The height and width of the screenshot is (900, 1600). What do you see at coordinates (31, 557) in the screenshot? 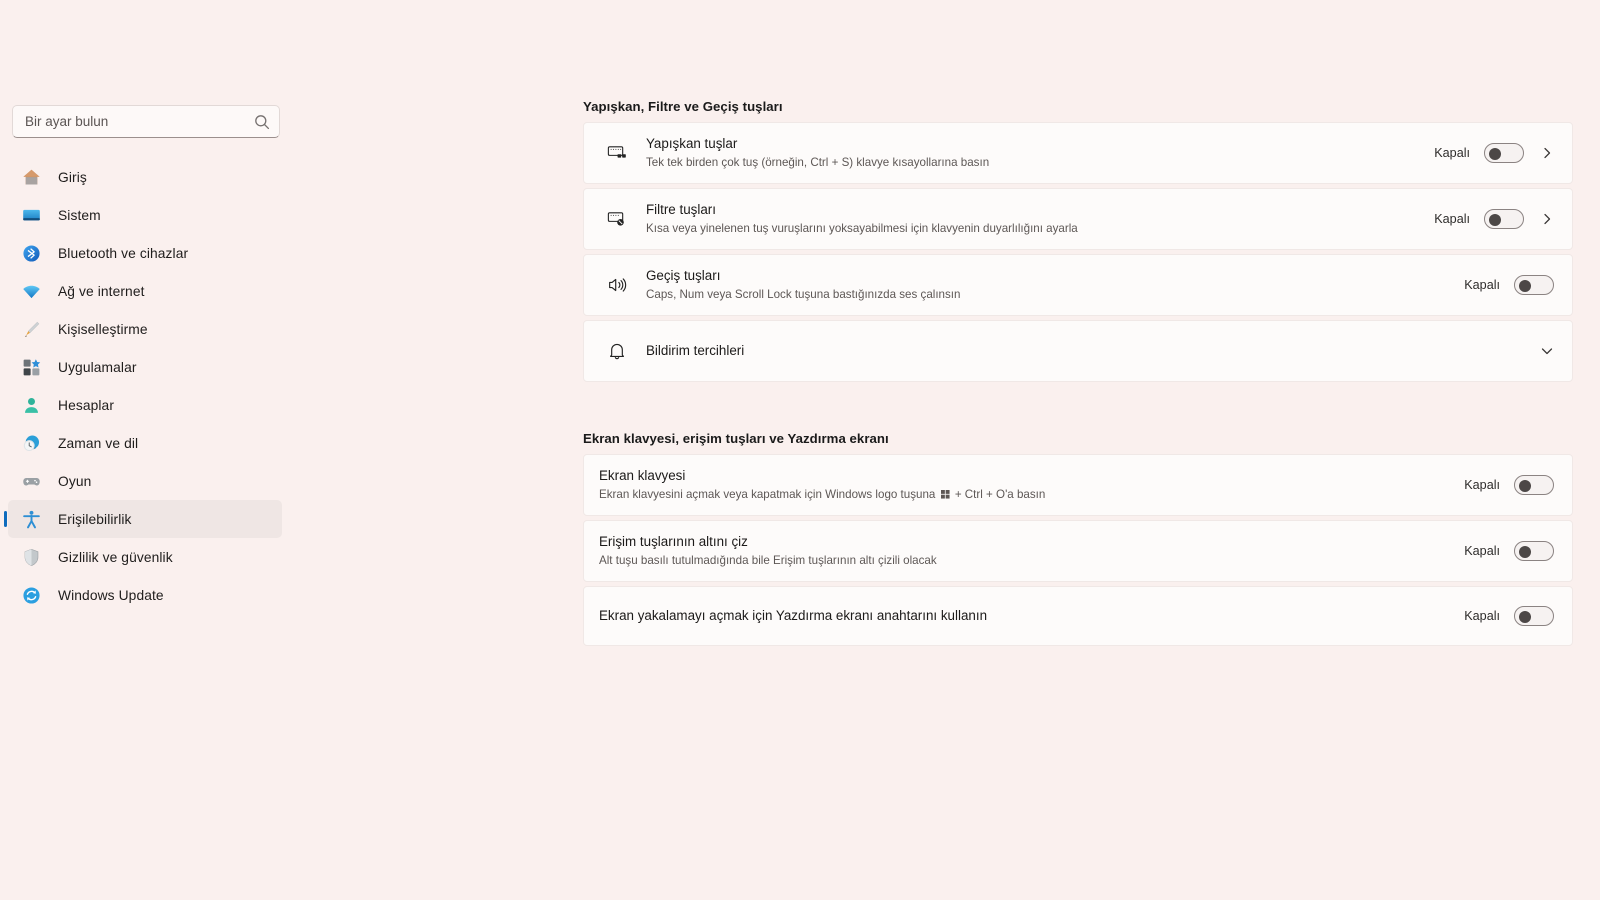
I see `shield-icon` at bounding box center [31, 557].